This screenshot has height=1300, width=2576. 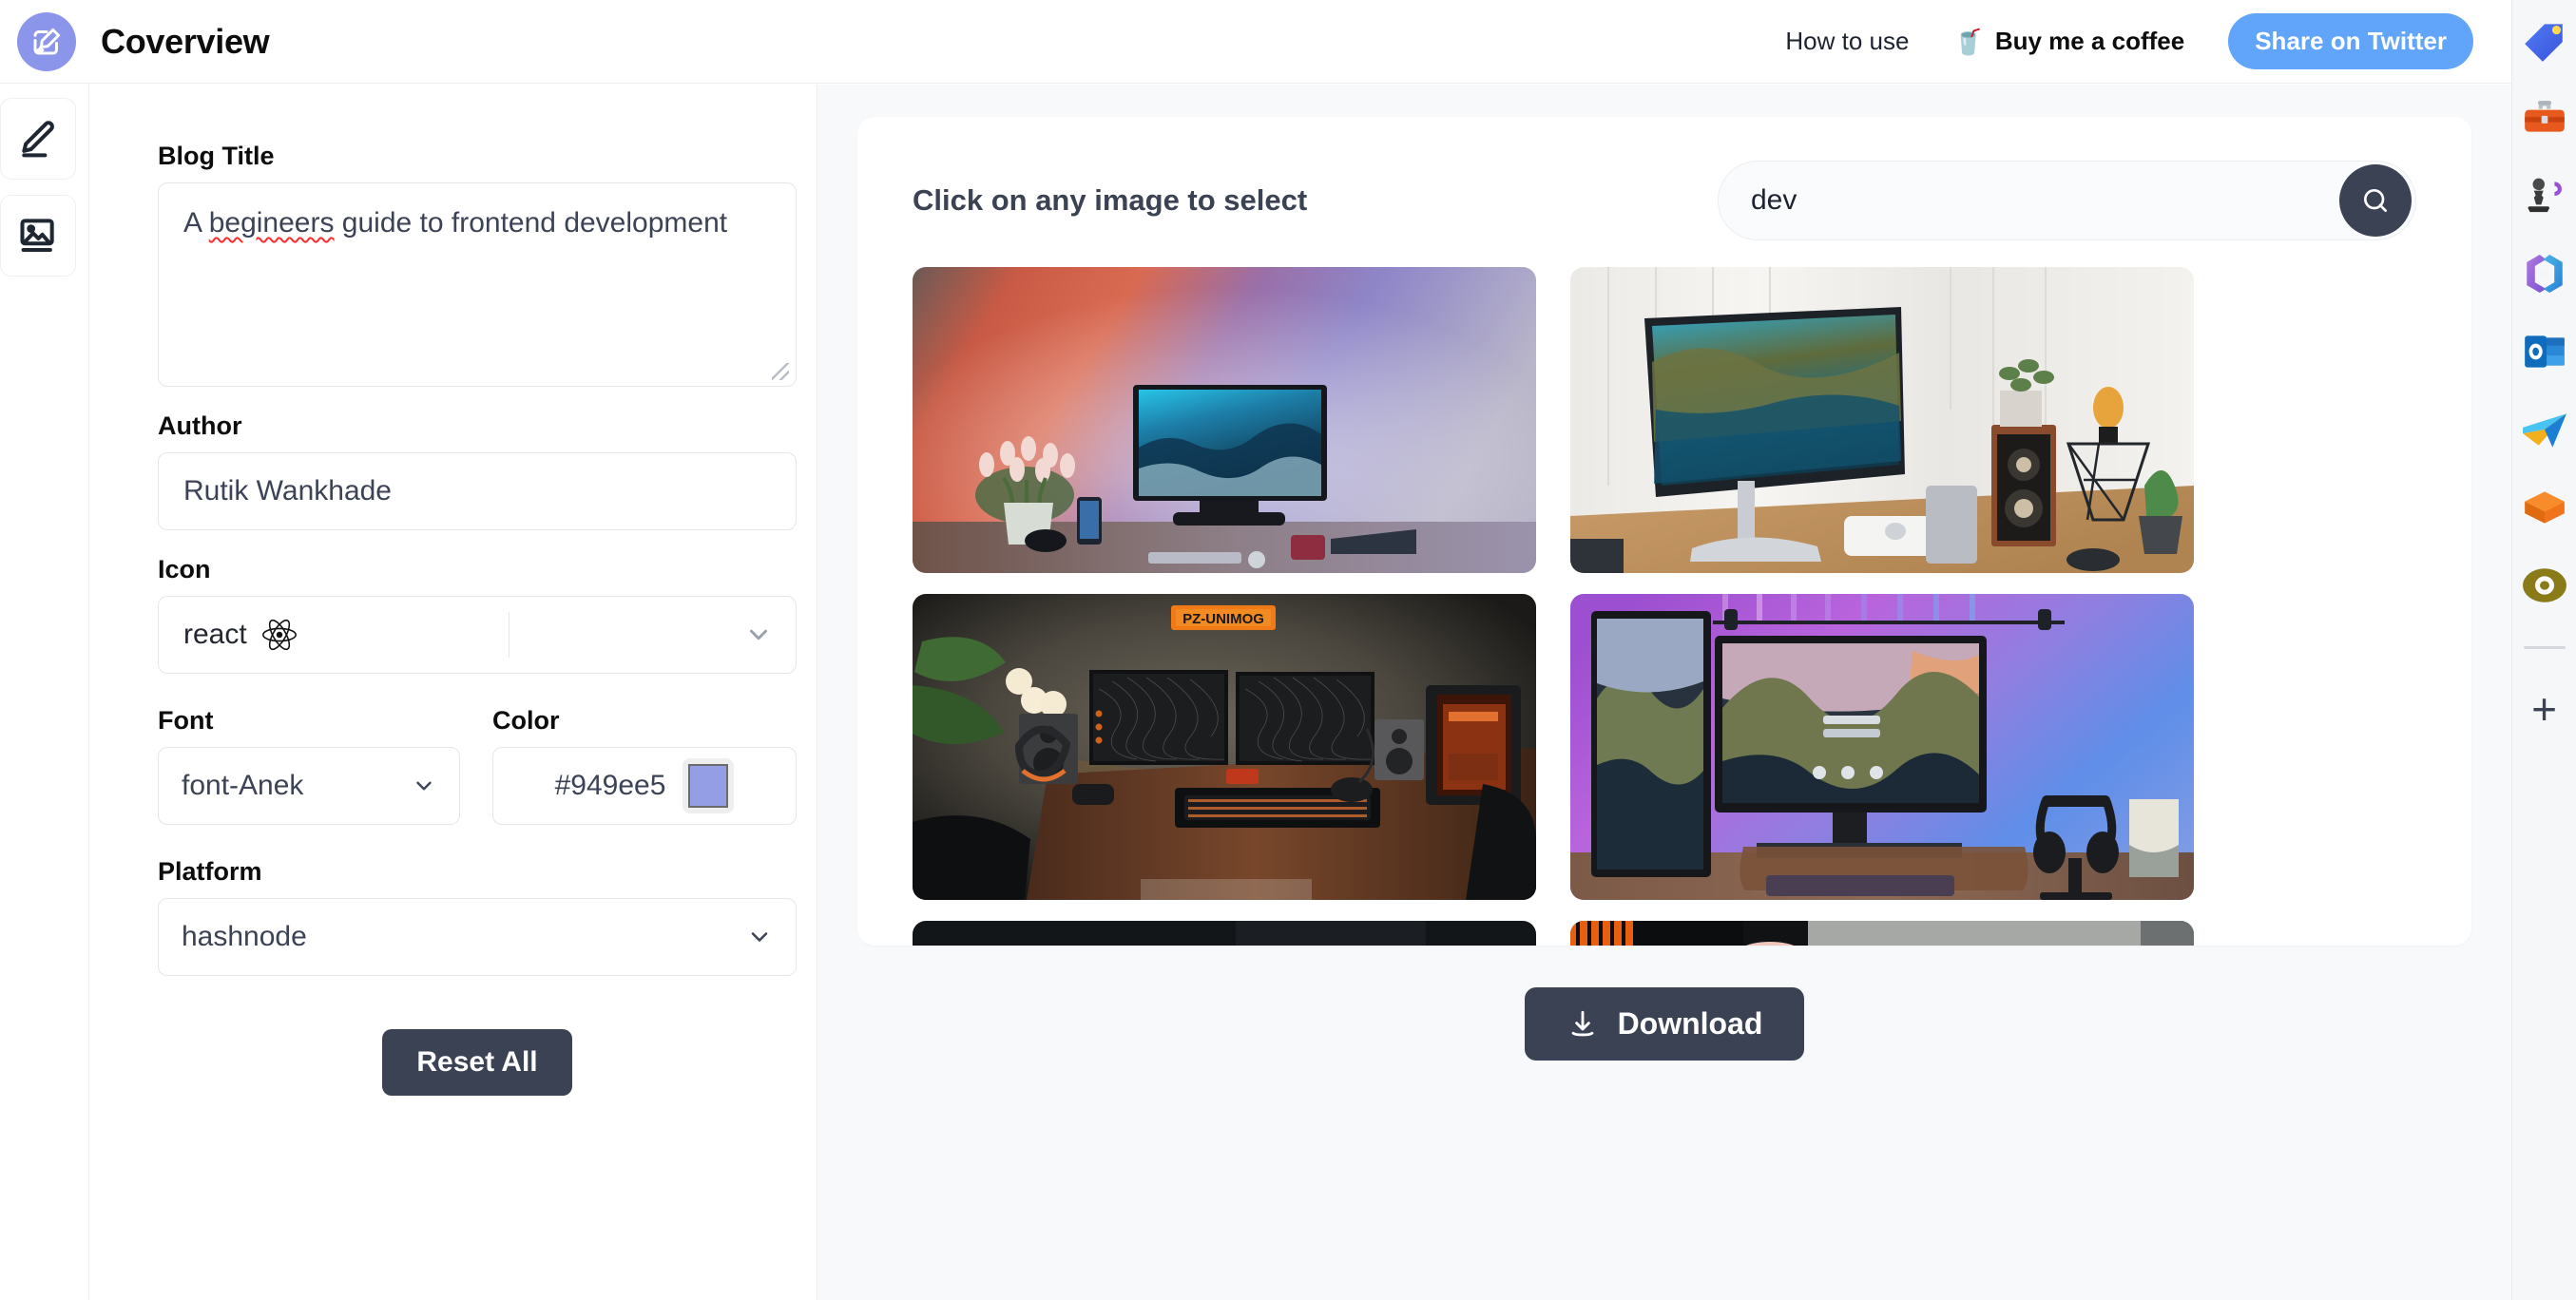 I want to click on dark-gaming-dual-monitor-art: PZ-UNIMOG, so click(x=1224, y=747).